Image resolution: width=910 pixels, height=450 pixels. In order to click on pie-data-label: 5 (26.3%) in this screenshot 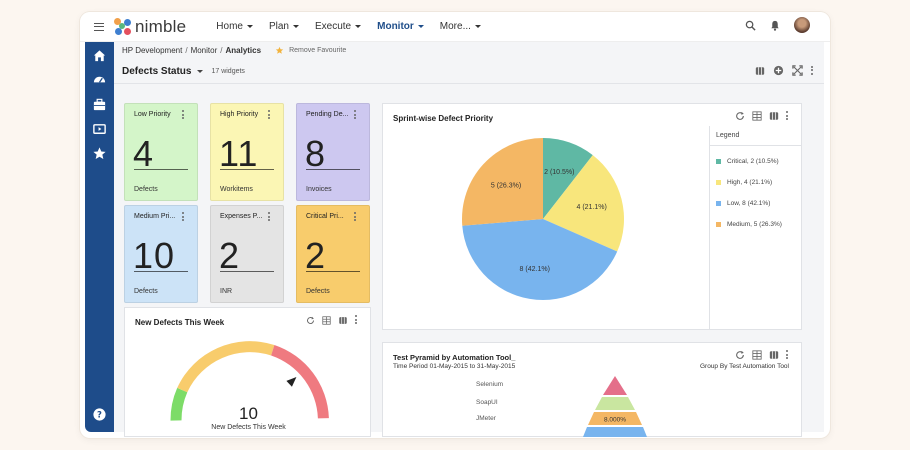, I will do `click(506, 185)`.